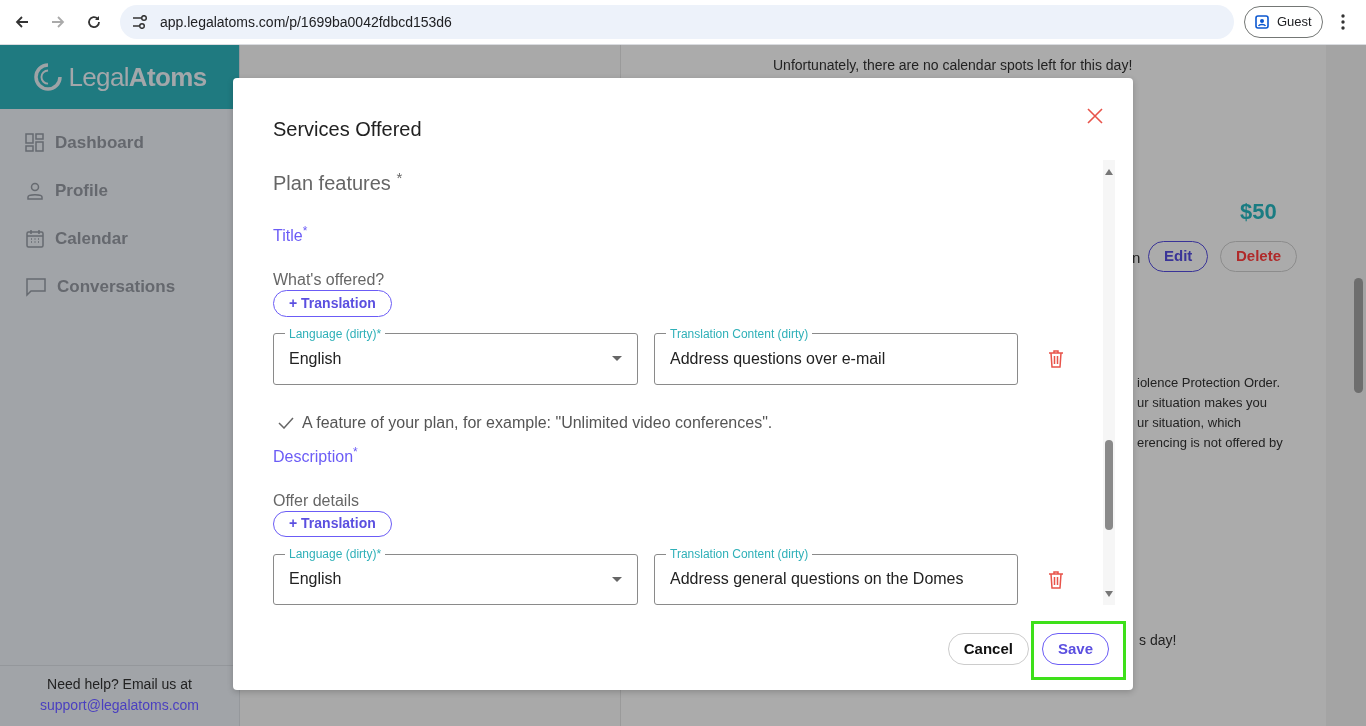  Describe the element at coordinates (286, 422) in the screenshot. I see `check-icon` at that location.